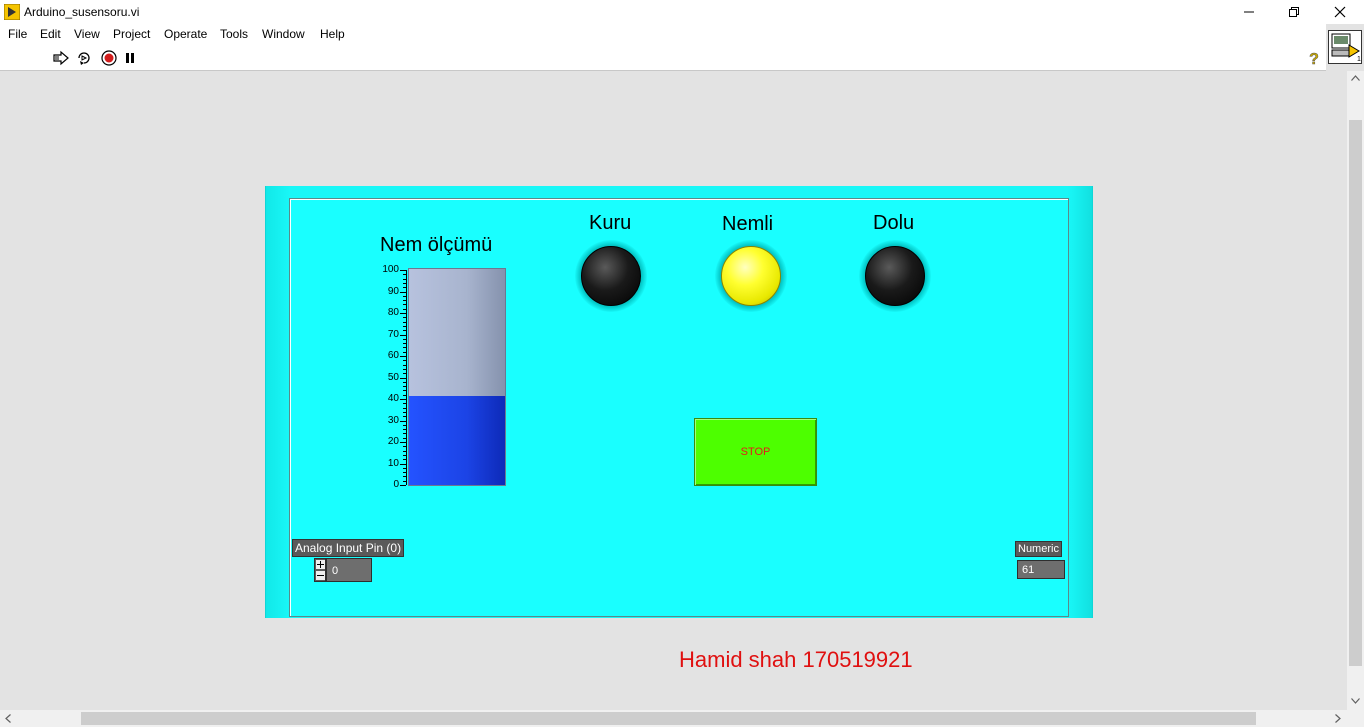 This screenshot has height=727, width=1364. What do you see at coordinates (332, 34) in the screenshot?
I see `menu-help: Help` at bounding box center [332, 34].